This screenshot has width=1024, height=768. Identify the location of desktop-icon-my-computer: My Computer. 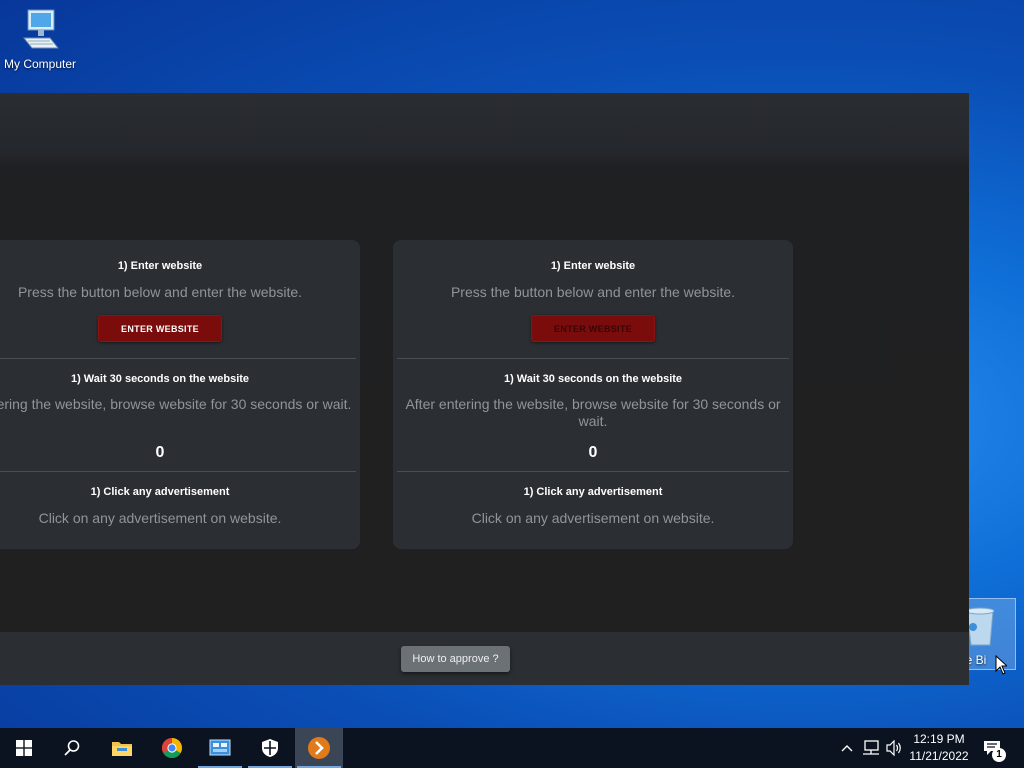
(40, 39).